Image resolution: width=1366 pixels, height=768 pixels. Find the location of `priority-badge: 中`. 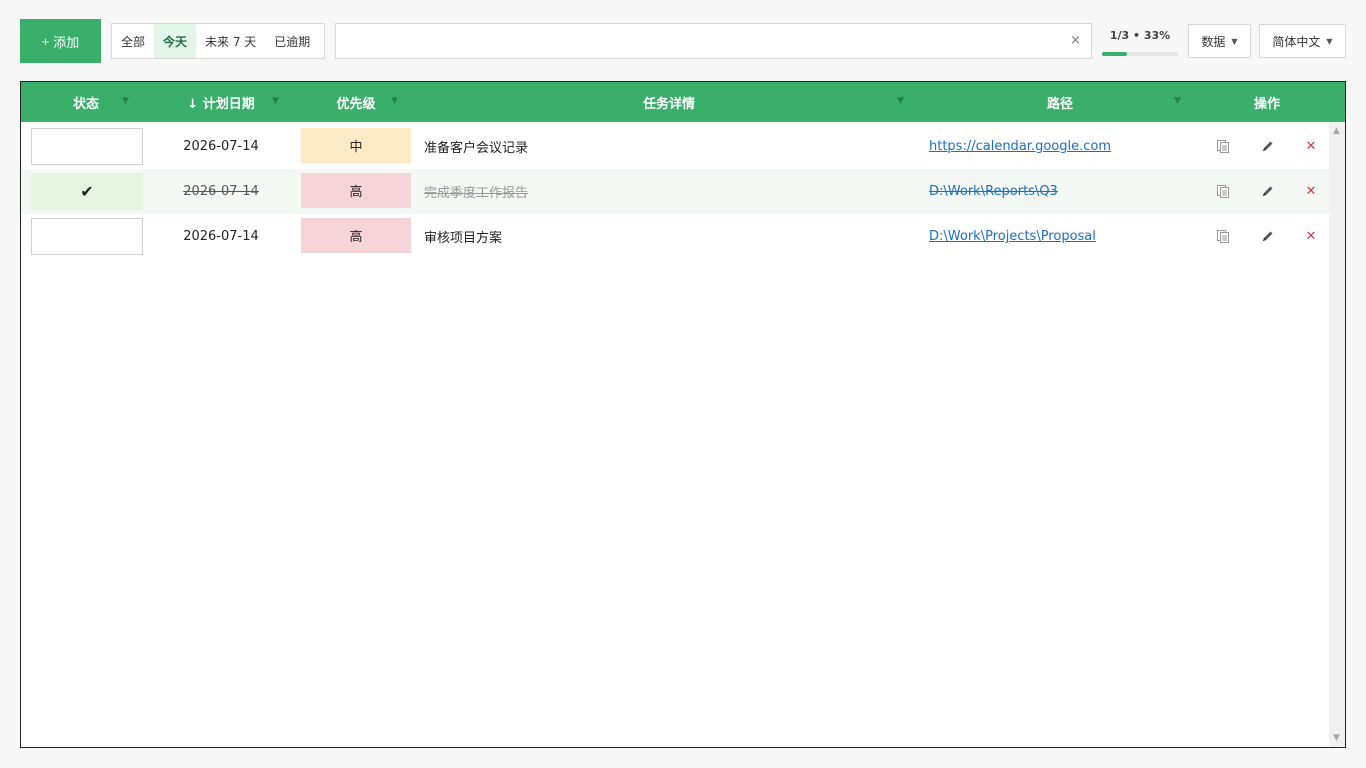

priority-badge: 中 is located at coordinates (356, 145).